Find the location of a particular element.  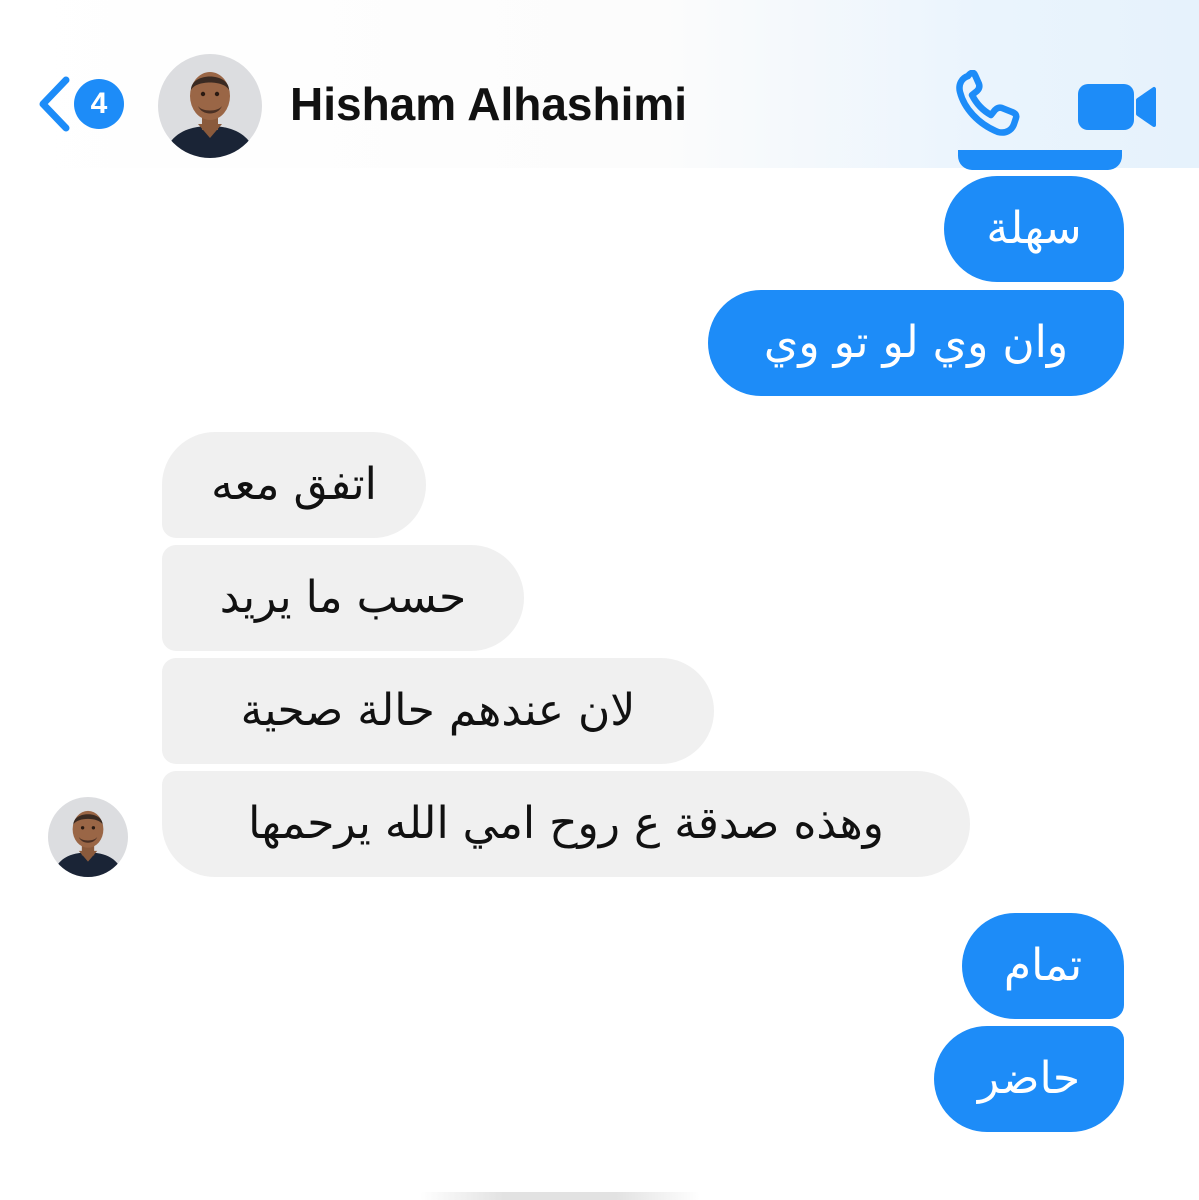

bottom-indicator is located at coordinates (560, 1196).